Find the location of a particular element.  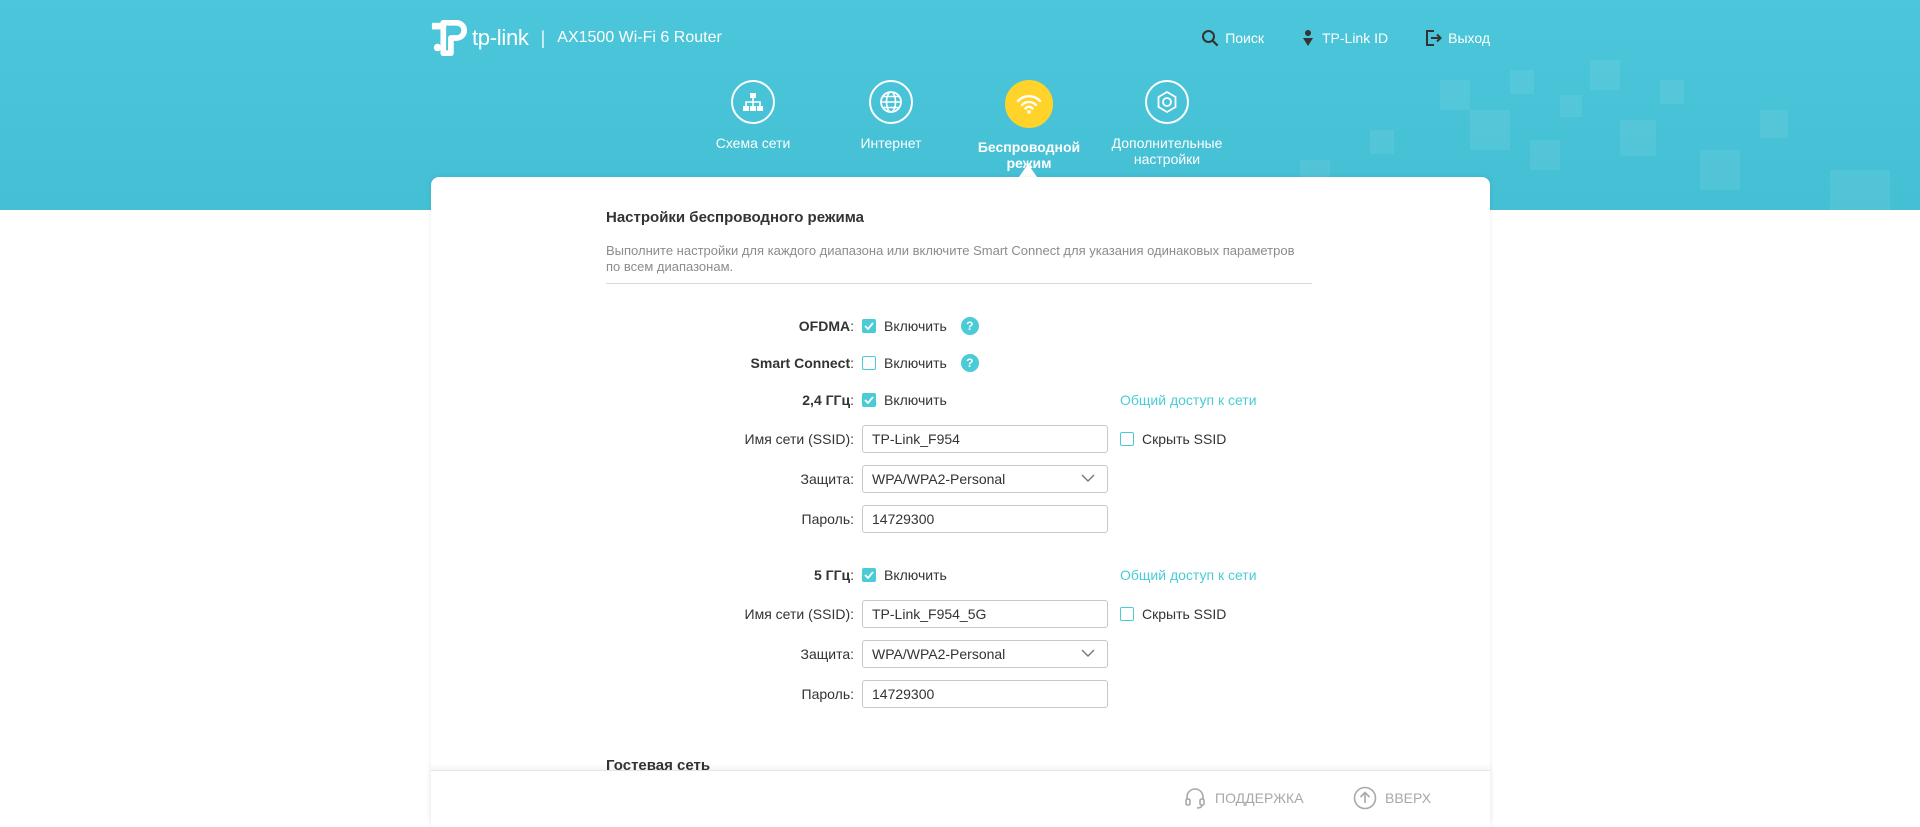

band24-checkbox-label: Включить is located at coordinates (915, 400).